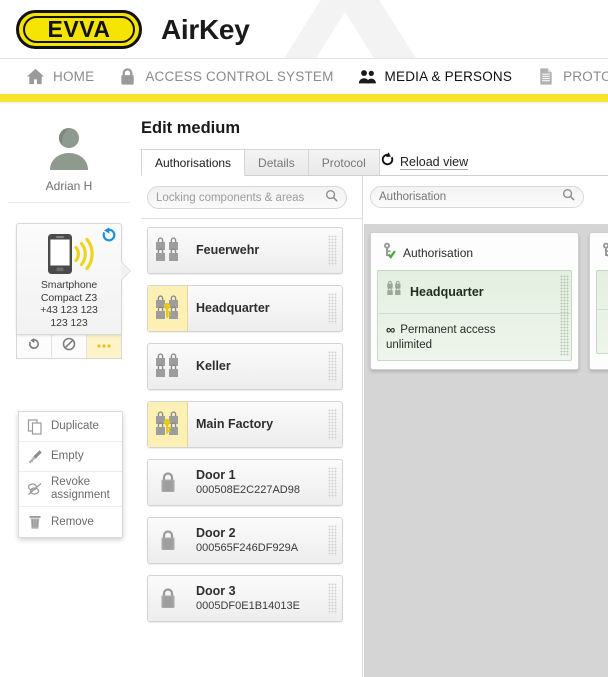 This screenshot has width=608, height=677. I want to click on infinity-icon: ∞, so click(390, 329).